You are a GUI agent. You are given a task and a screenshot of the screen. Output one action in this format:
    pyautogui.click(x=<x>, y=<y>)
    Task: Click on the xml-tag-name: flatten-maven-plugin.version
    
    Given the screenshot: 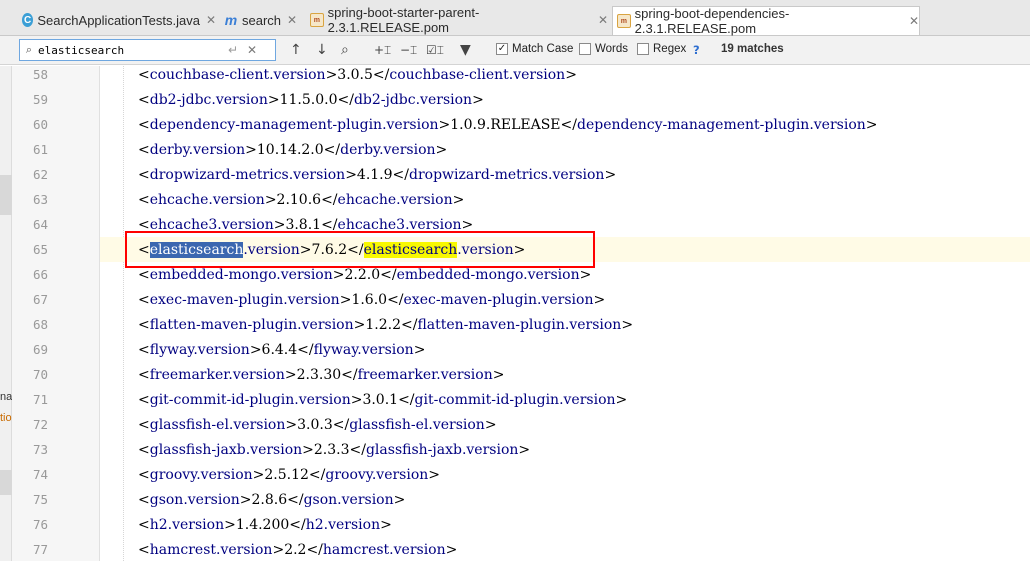 What is the action you would take?
    pyautogui.click(x=519, y=325)
    